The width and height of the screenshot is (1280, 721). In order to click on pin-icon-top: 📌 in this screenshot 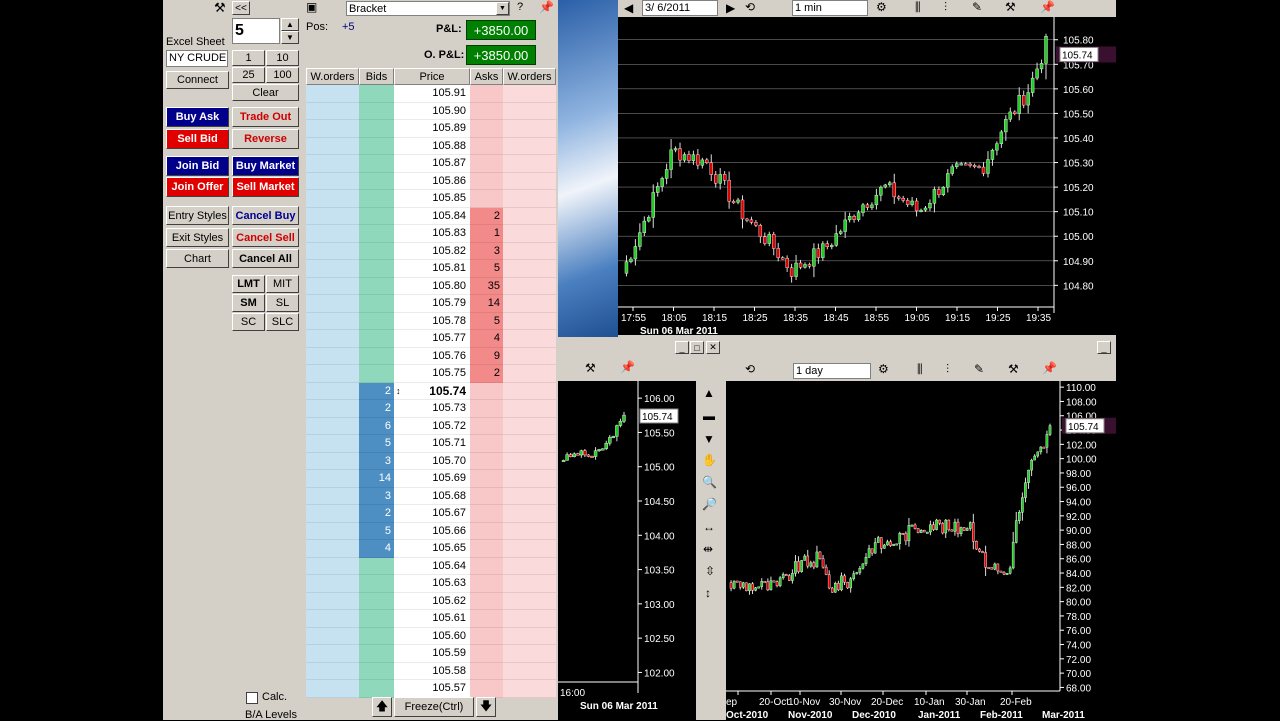, I will do `click(1047, 7)`.